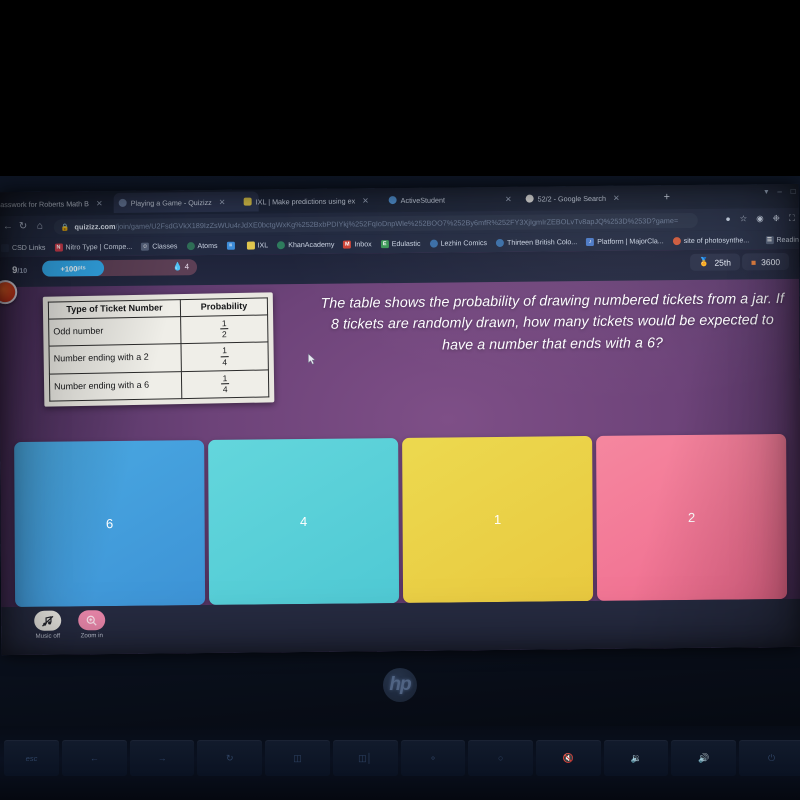  I want to click on answer-option-4: 2, so click(692, 517).